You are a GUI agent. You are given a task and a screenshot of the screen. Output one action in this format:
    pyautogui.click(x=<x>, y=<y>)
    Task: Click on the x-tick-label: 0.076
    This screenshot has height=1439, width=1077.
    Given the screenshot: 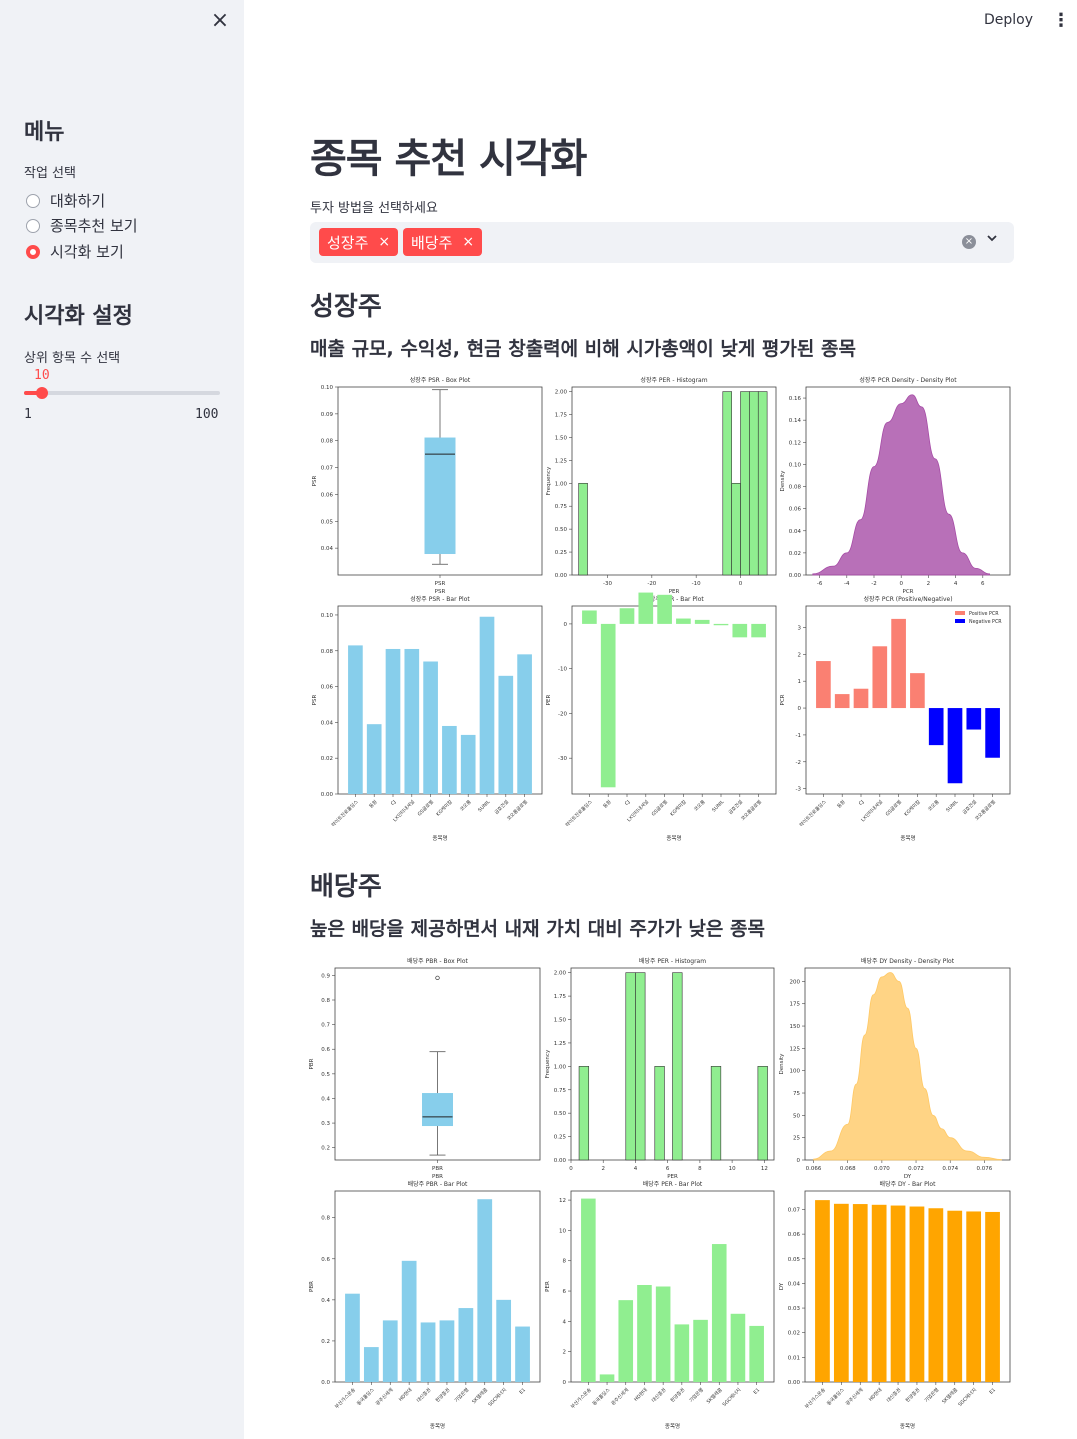 What is the action you would take?
    pyautogui.click(x=985, y=1169)
    